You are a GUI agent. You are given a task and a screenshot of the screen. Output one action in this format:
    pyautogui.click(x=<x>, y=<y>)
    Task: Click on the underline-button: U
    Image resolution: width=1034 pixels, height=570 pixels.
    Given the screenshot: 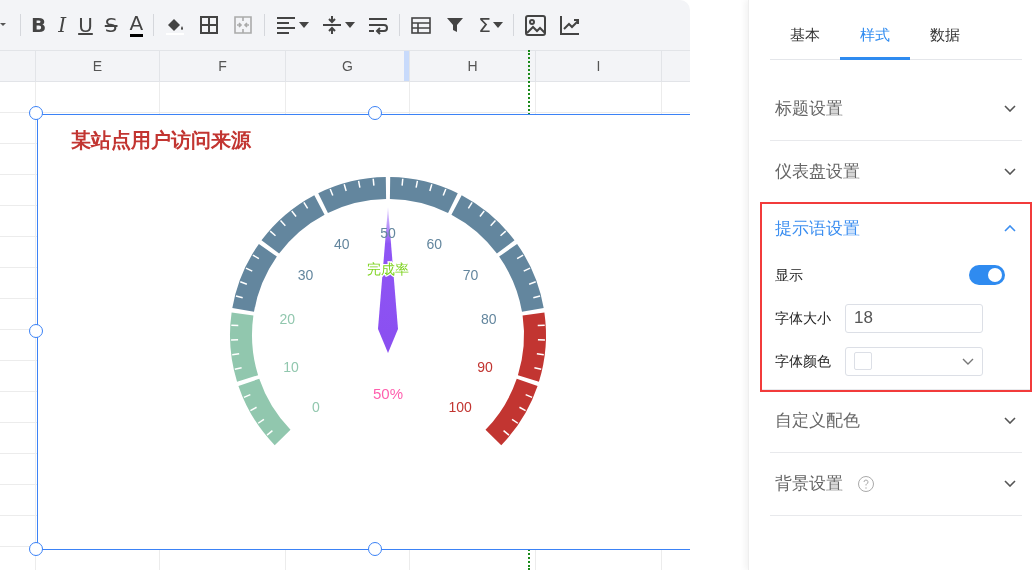 What is the action you would take?
    pyautogui.click(x=85, y=25)
    